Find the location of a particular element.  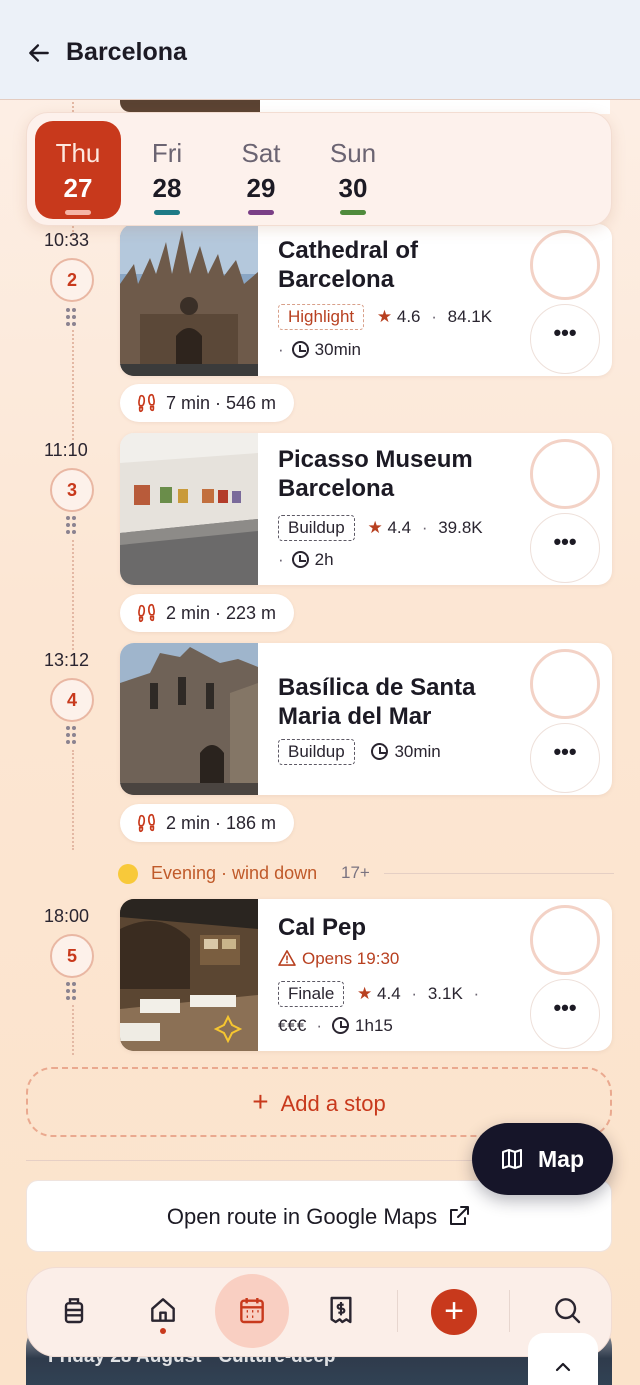

stop-time: 18:00 is located at coordinates (67, 916).